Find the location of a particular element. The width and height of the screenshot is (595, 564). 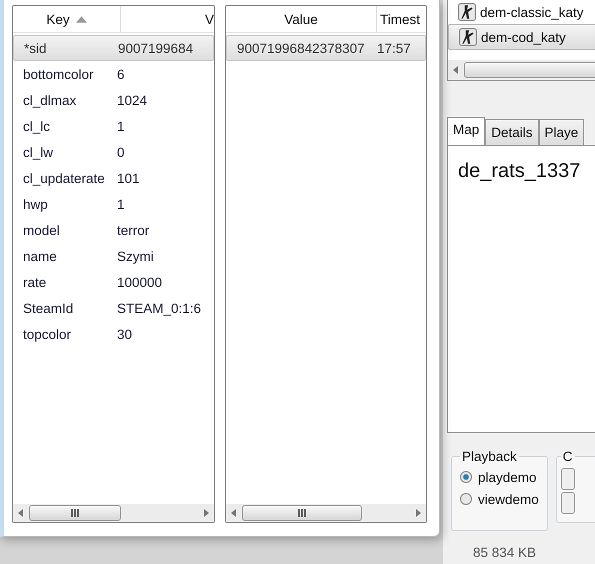

table-cell-text: 90071996842378307 is located at coordinates (301, 48).